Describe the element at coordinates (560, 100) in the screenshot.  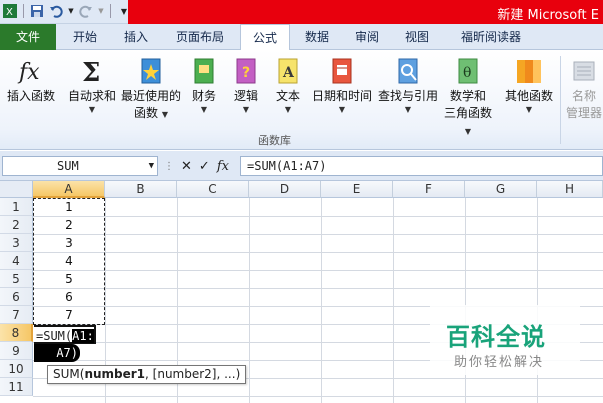
I see `ribbon-group-separator` at that location.